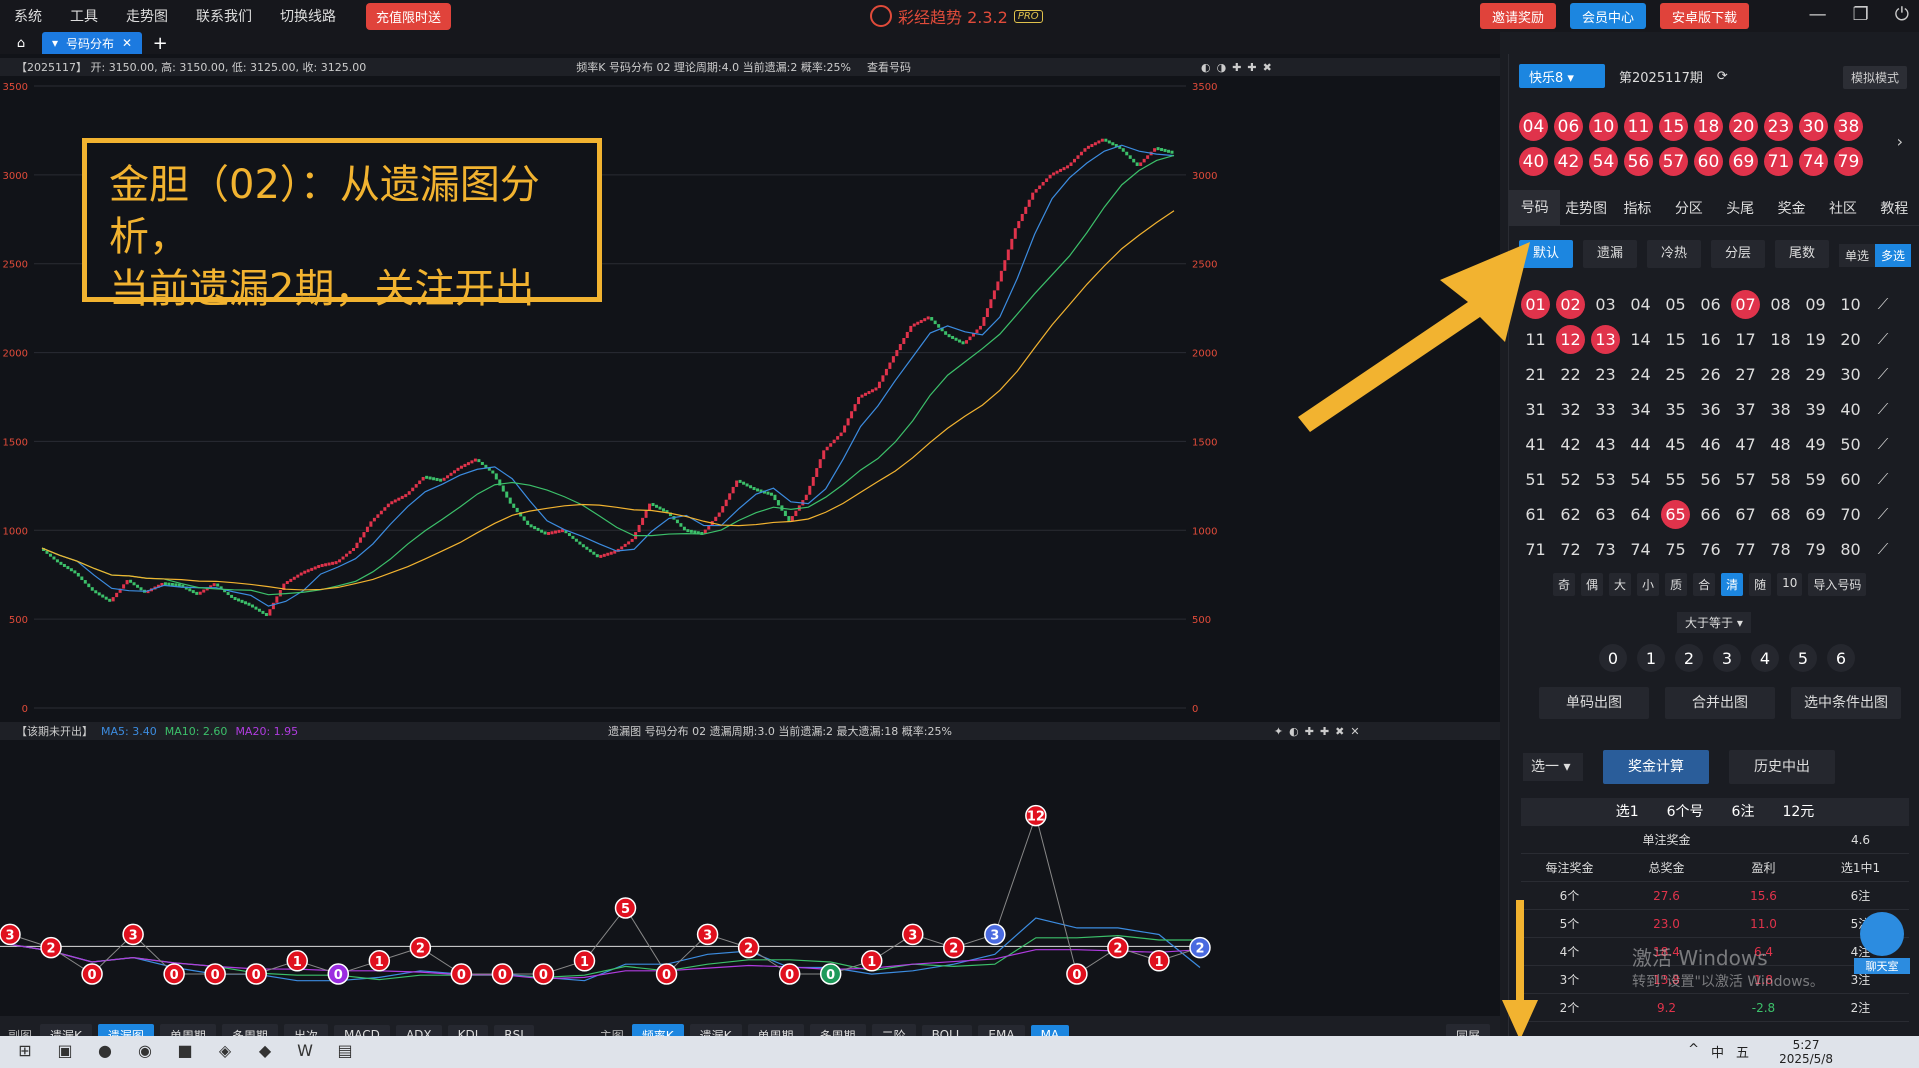  What do you see at coordinates (225, 1052) in the screenshot?
I see `lottery-app-icon: ◈` at bounding box center [225, 1052].